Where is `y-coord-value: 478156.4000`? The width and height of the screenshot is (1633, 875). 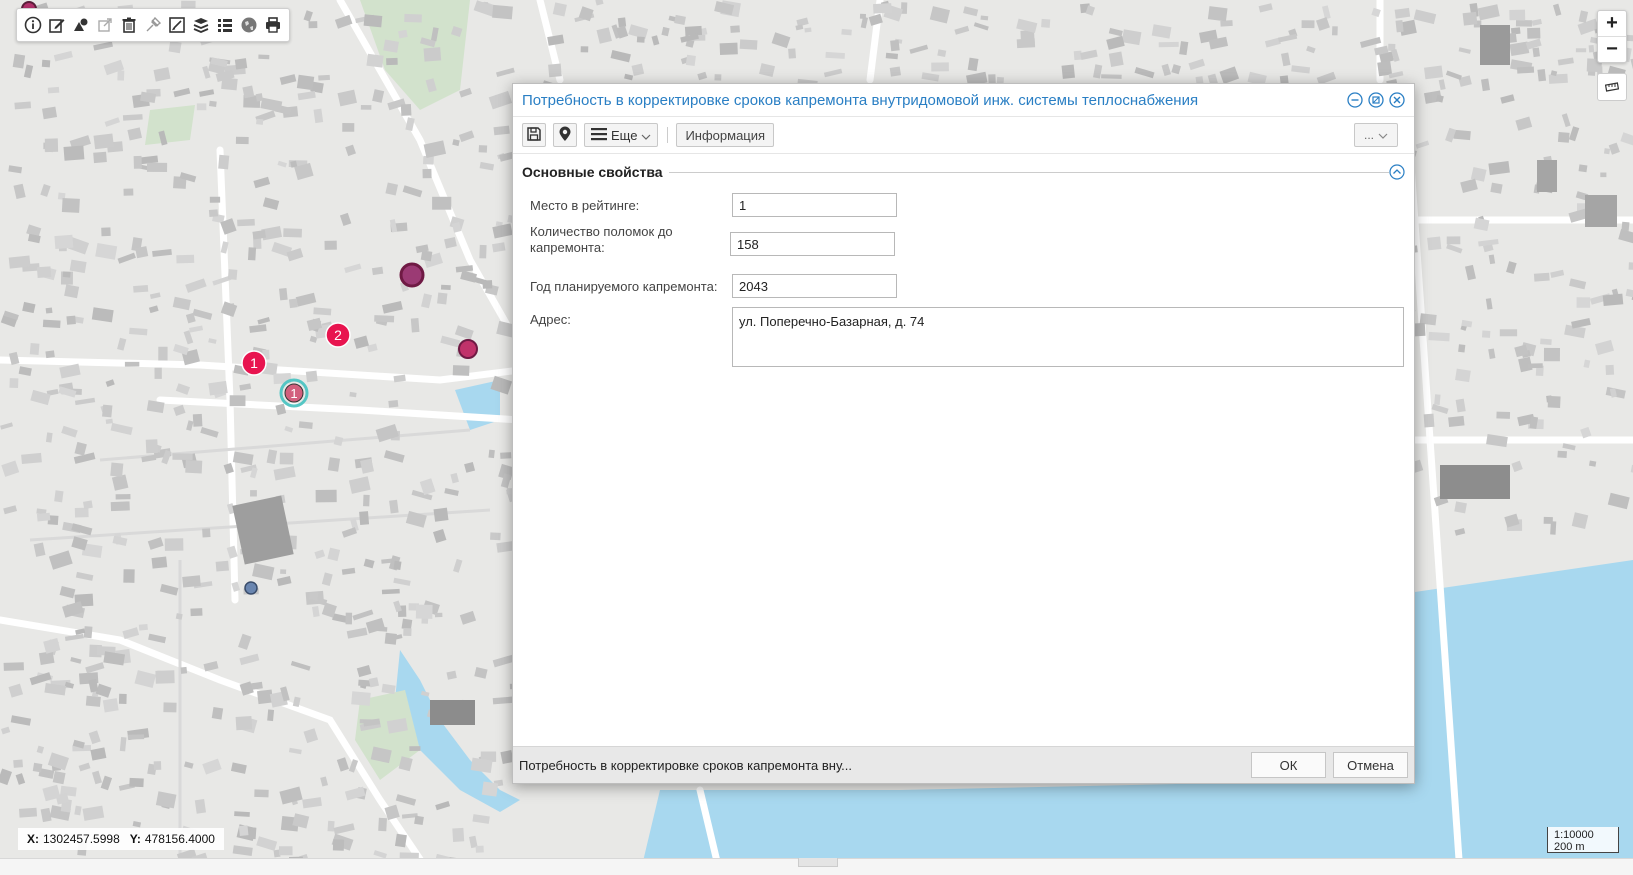
y-coord-value: 478156.4000 is located at coordinates (179, 839).